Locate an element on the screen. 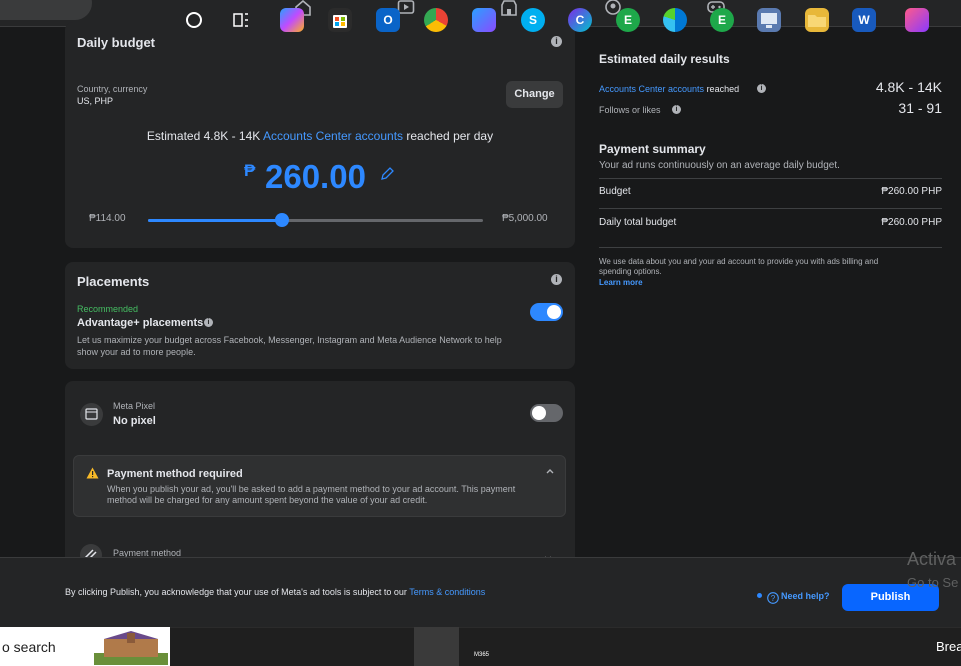  slider-min-label: ₱114.00 is located at coordinates (107, 218).